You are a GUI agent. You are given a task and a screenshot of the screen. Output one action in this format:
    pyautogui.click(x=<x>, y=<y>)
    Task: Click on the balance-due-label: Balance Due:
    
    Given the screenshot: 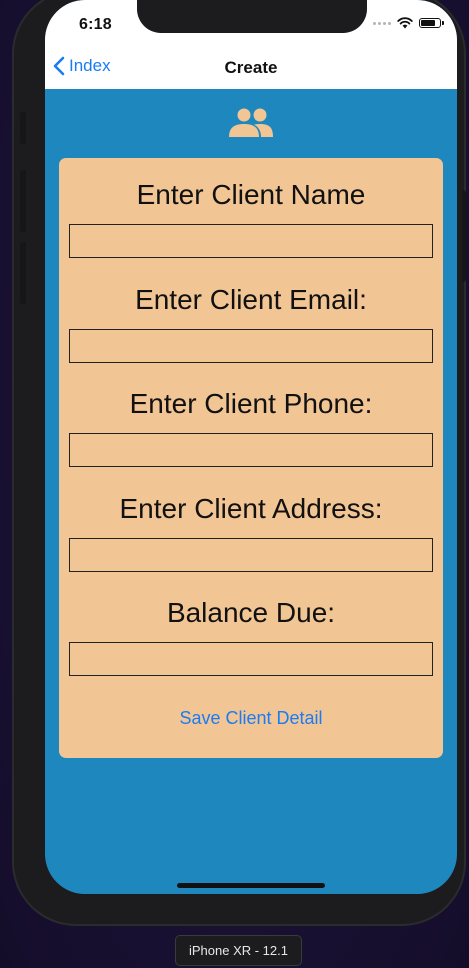 What is the action you would take?
    pyautogui.click(x=251, y=612)
    